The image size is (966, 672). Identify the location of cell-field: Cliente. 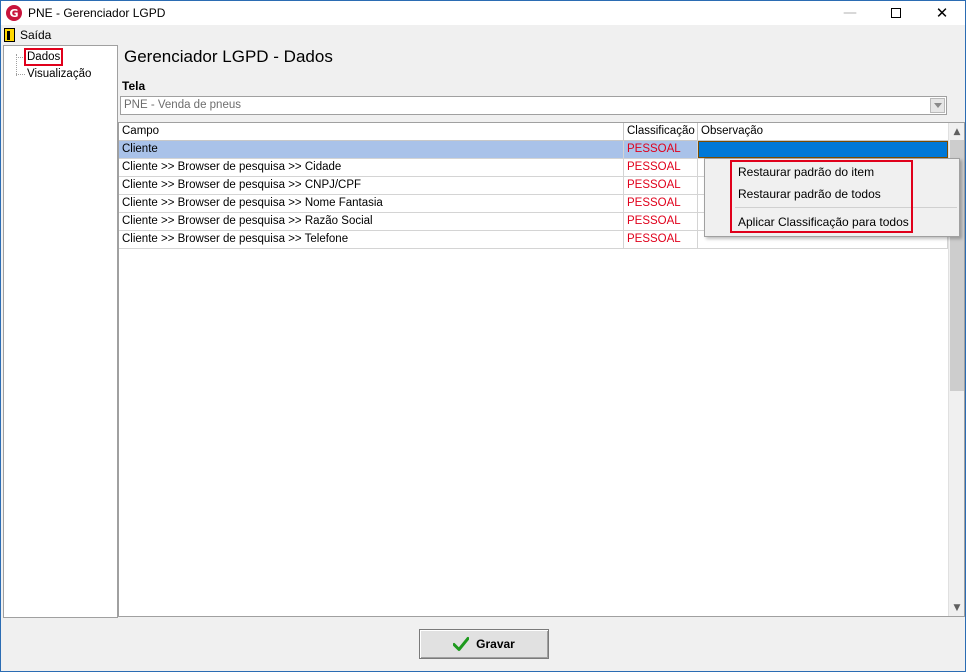
(371, 149).